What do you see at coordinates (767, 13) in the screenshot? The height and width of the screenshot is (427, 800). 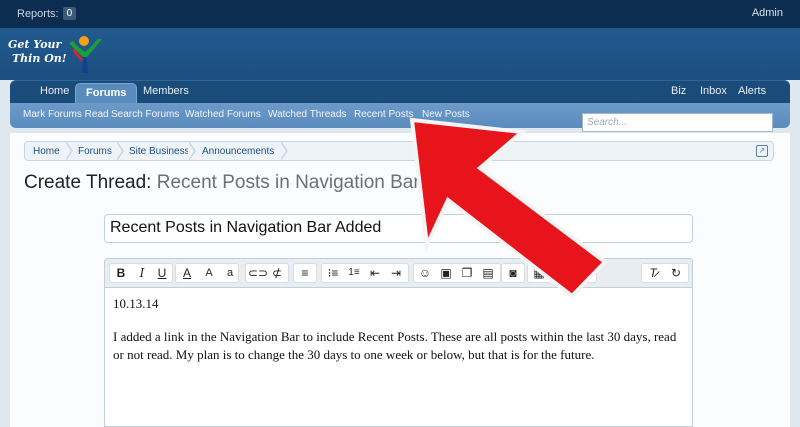 I see `admin-link: Admin` at bounding box center [767, 13].